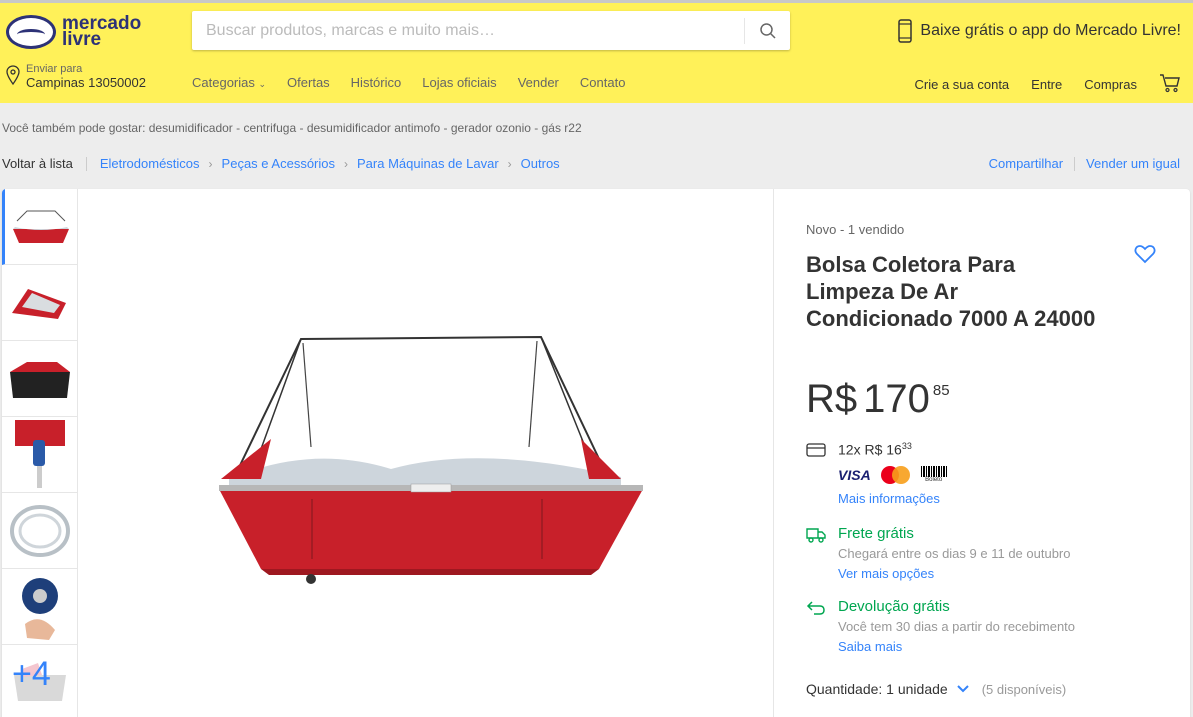 The width and height of the screenshot is (1193, 717). What do you see at coordinates (82, 39) in the screenshot?
I see `logo-line-2: livre` at bounding box center [82, 39].